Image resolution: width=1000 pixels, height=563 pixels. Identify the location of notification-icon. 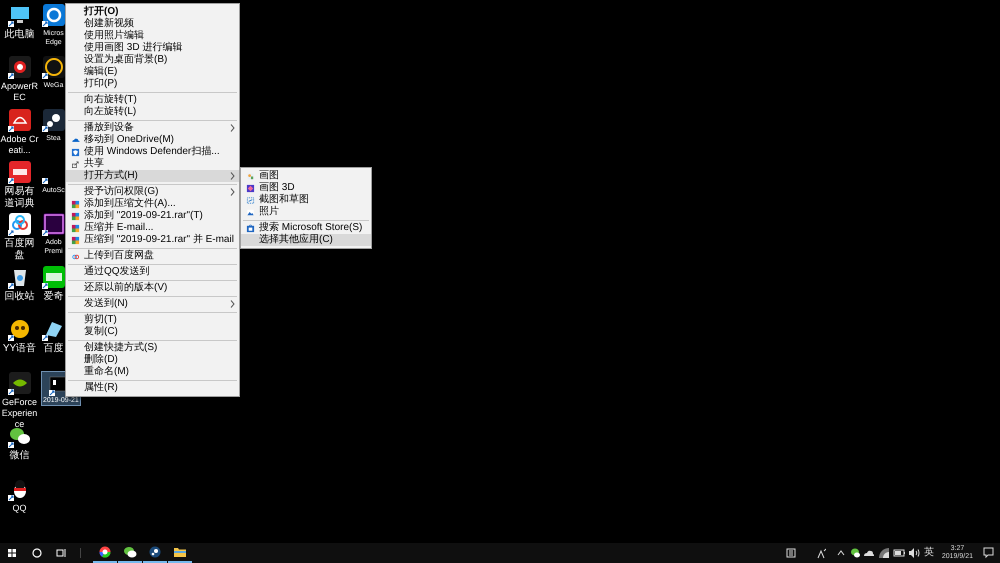
(988, 553).